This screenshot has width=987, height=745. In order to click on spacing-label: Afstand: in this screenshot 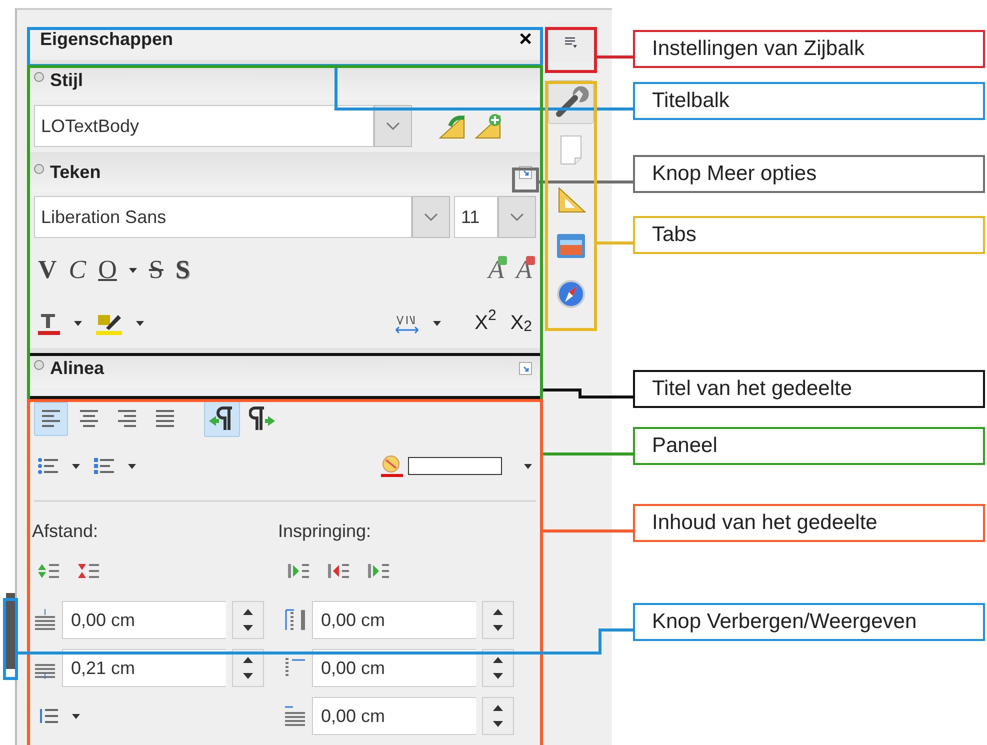, I will do `click(65, 531)`.